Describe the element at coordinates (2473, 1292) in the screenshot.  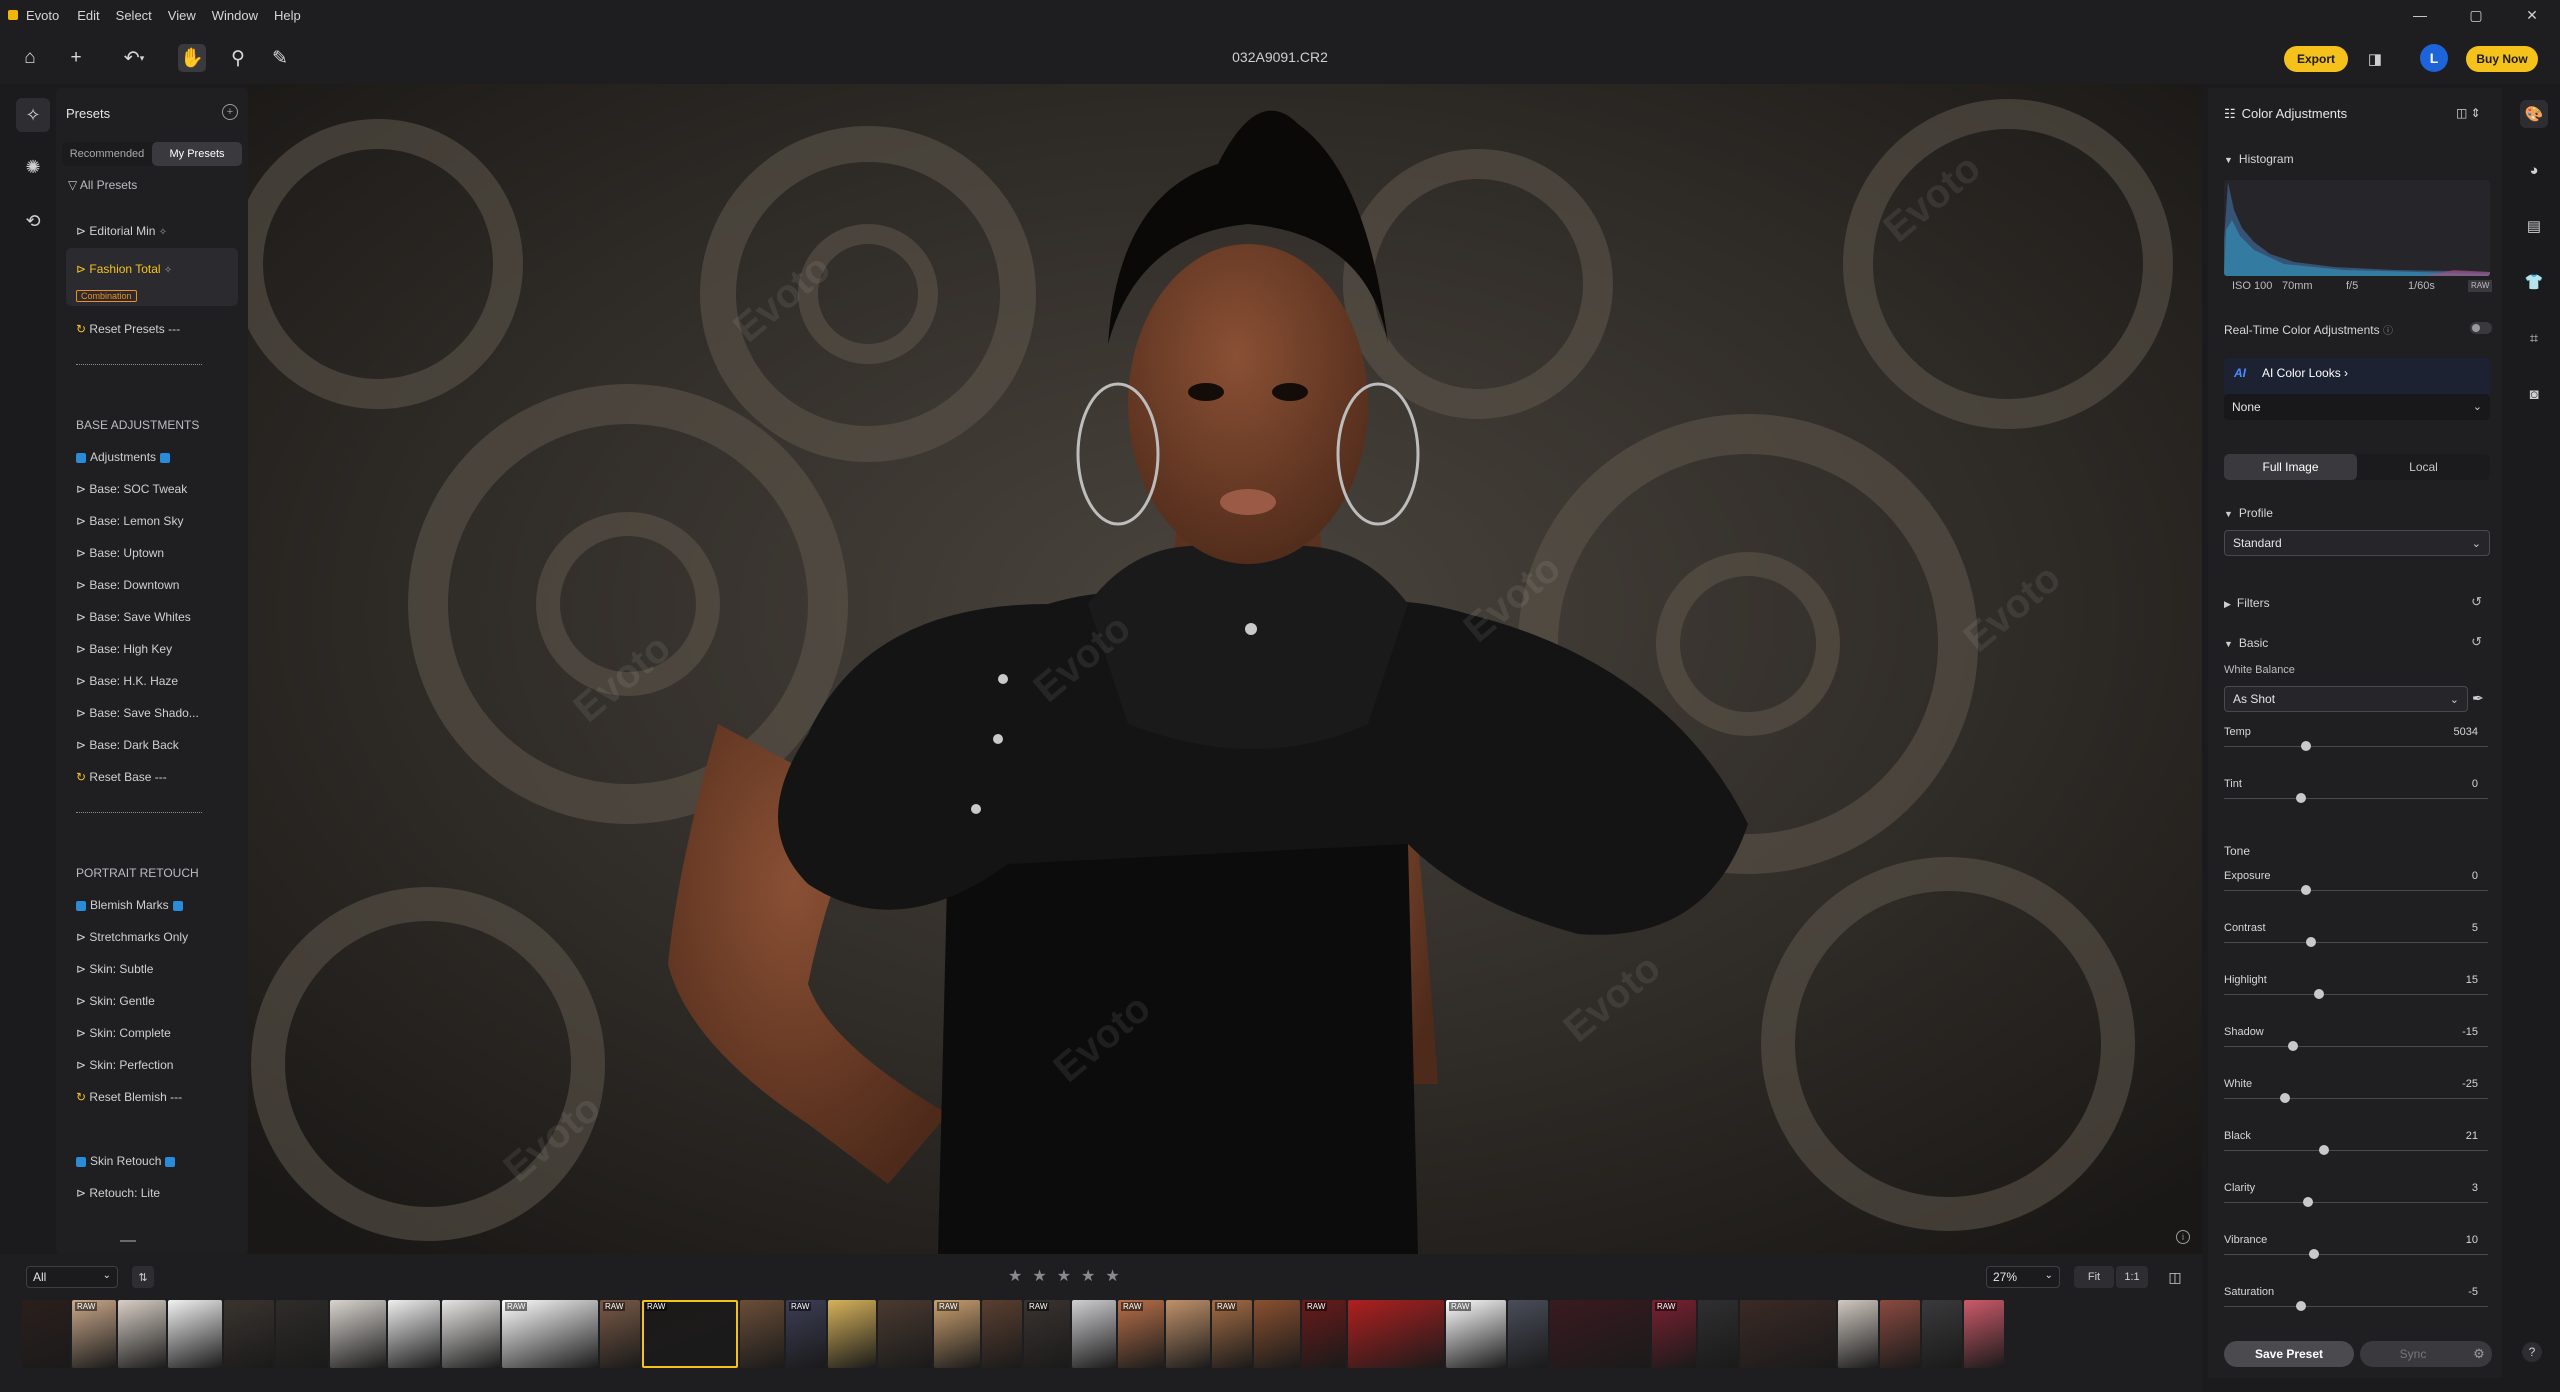
I see `slider-value: -5` at that location.